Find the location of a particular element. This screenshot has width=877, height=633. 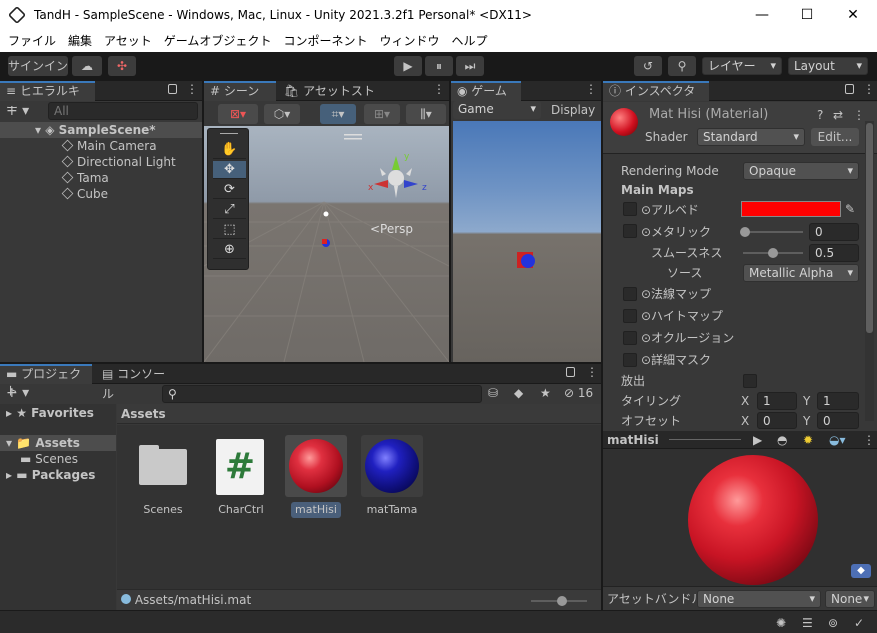

inspector-scrollbar is located at coordinates (869, 271).